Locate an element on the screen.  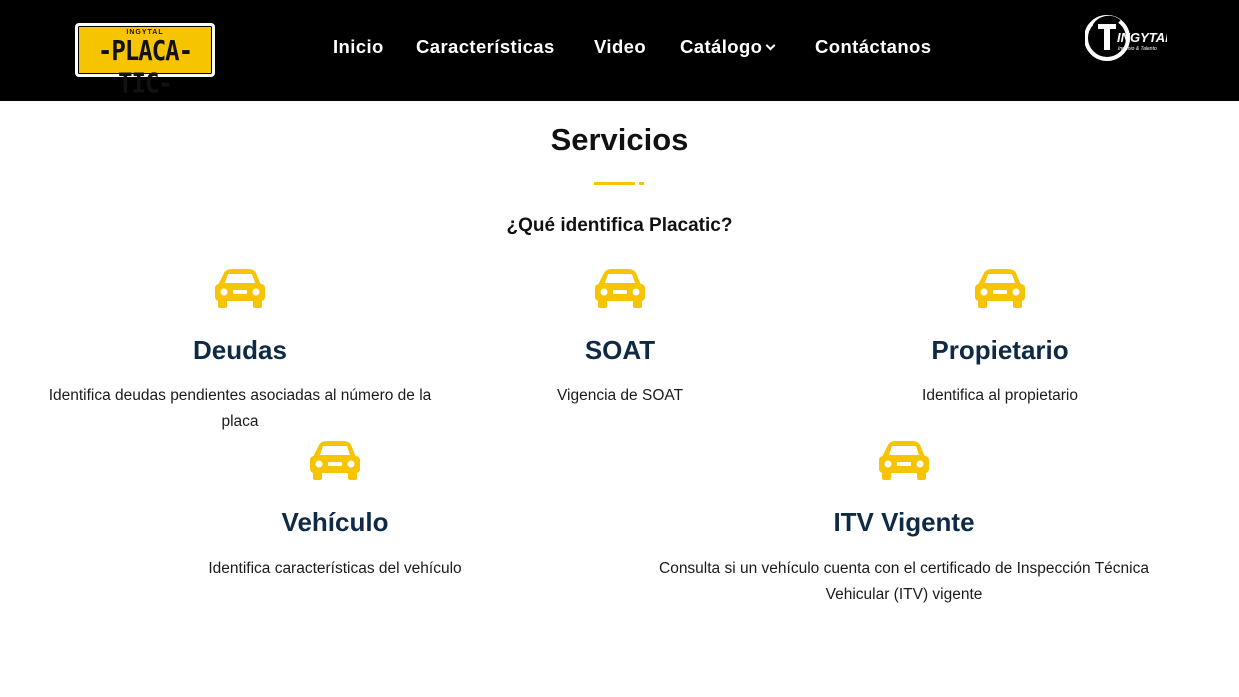
nav-item-video: Video is located at coordinates (620, 47).